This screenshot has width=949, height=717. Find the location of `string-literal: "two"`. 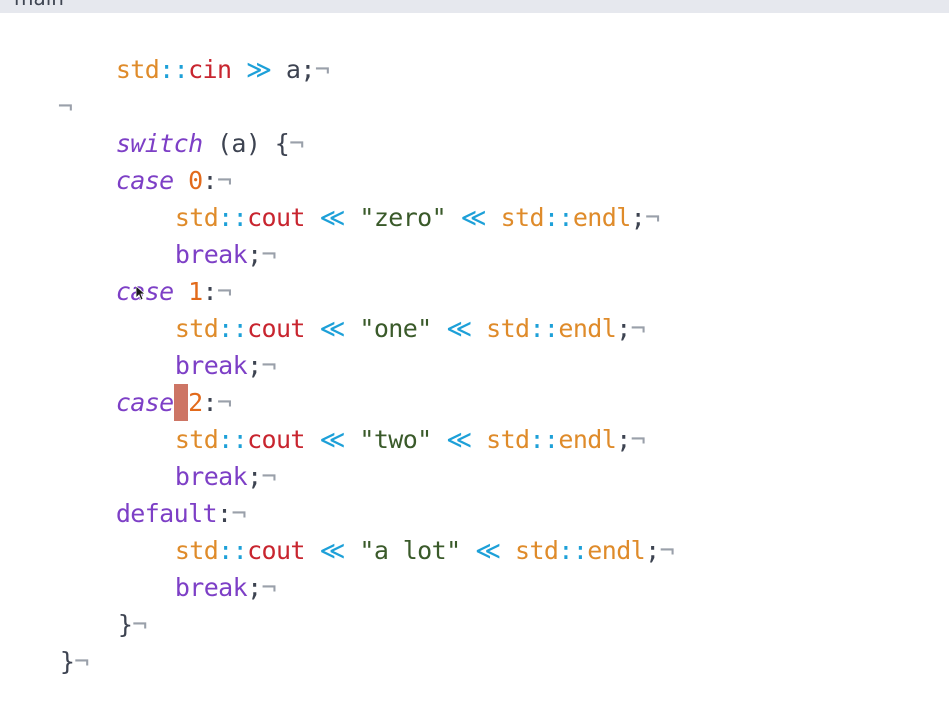

string-literal: "two" is located at coordinates (395, 439).